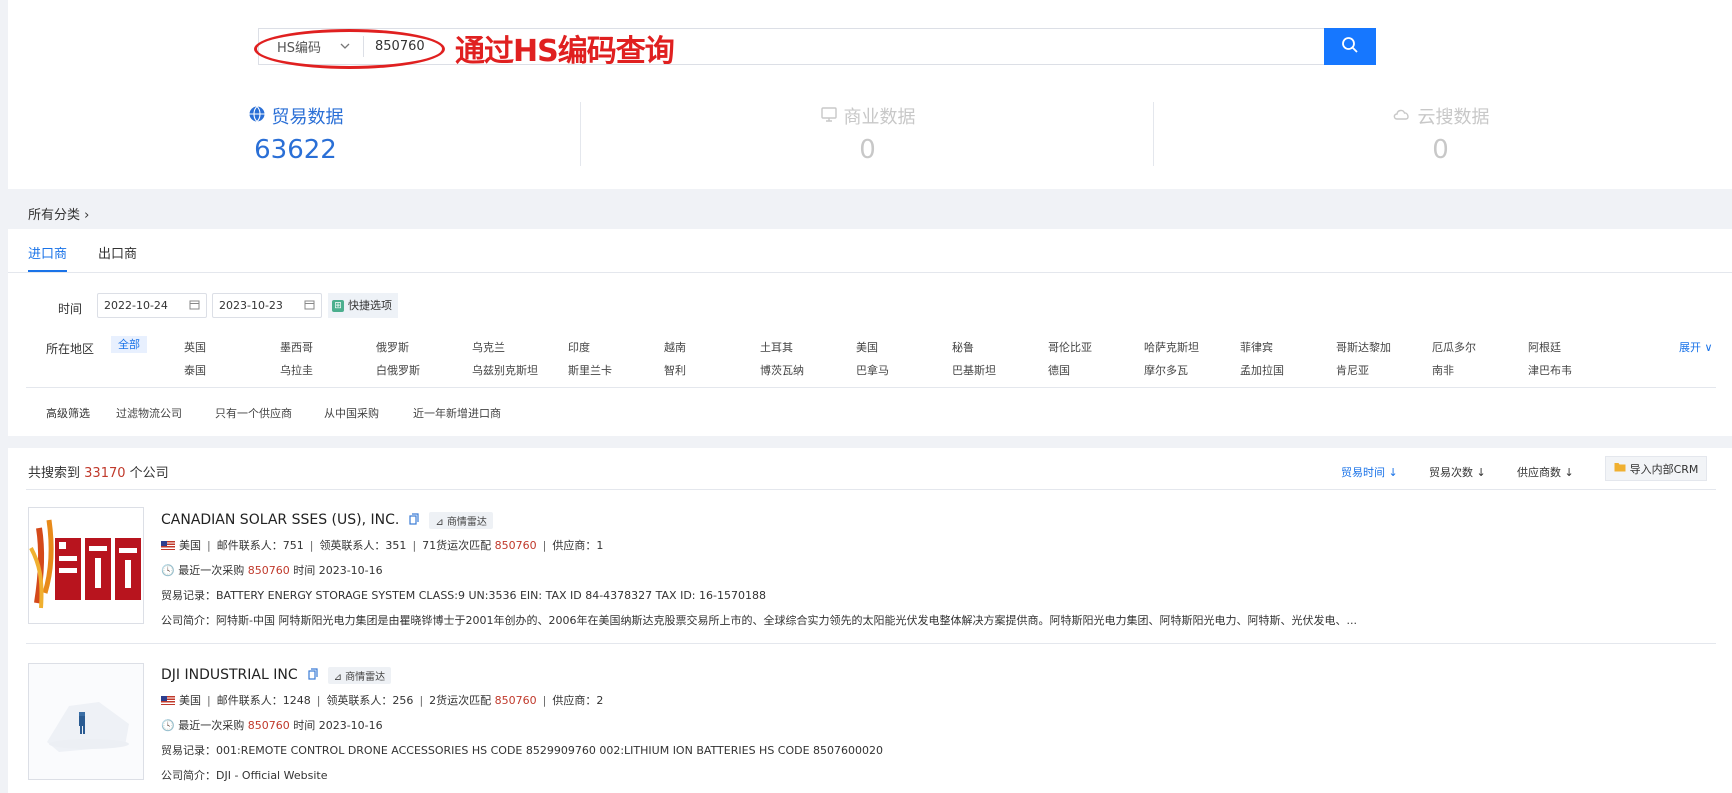 The height and width of the screenshot is (793, 1732). I want to click on sort-trade-time: 贸易时间 ↓, so click(1369, 472).